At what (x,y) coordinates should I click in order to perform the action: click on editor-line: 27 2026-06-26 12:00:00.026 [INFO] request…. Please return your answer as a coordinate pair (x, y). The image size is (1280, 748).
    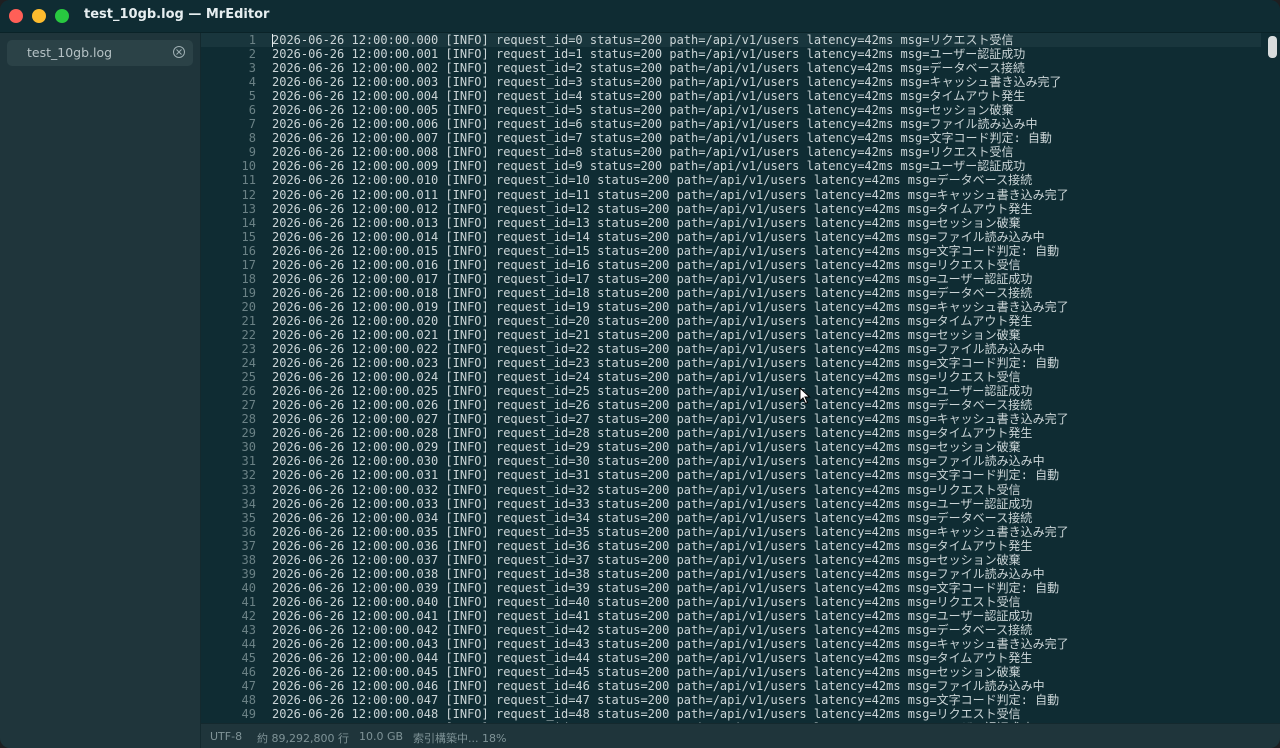
    Looking at the image, I should click on (731, 405).